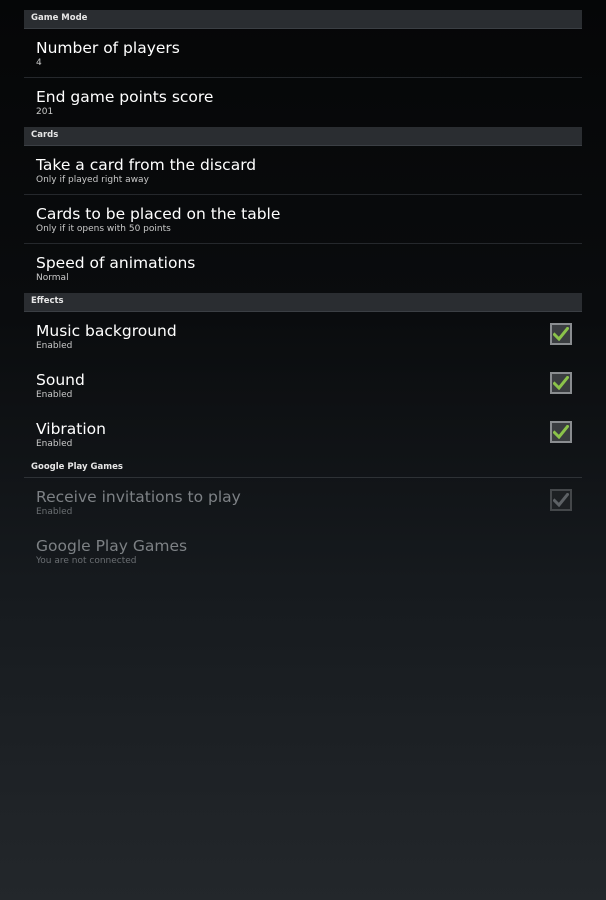  Describe the element at coordinates (125, 97) in the screenshot. I see `pref-title: End game points score` at that location.